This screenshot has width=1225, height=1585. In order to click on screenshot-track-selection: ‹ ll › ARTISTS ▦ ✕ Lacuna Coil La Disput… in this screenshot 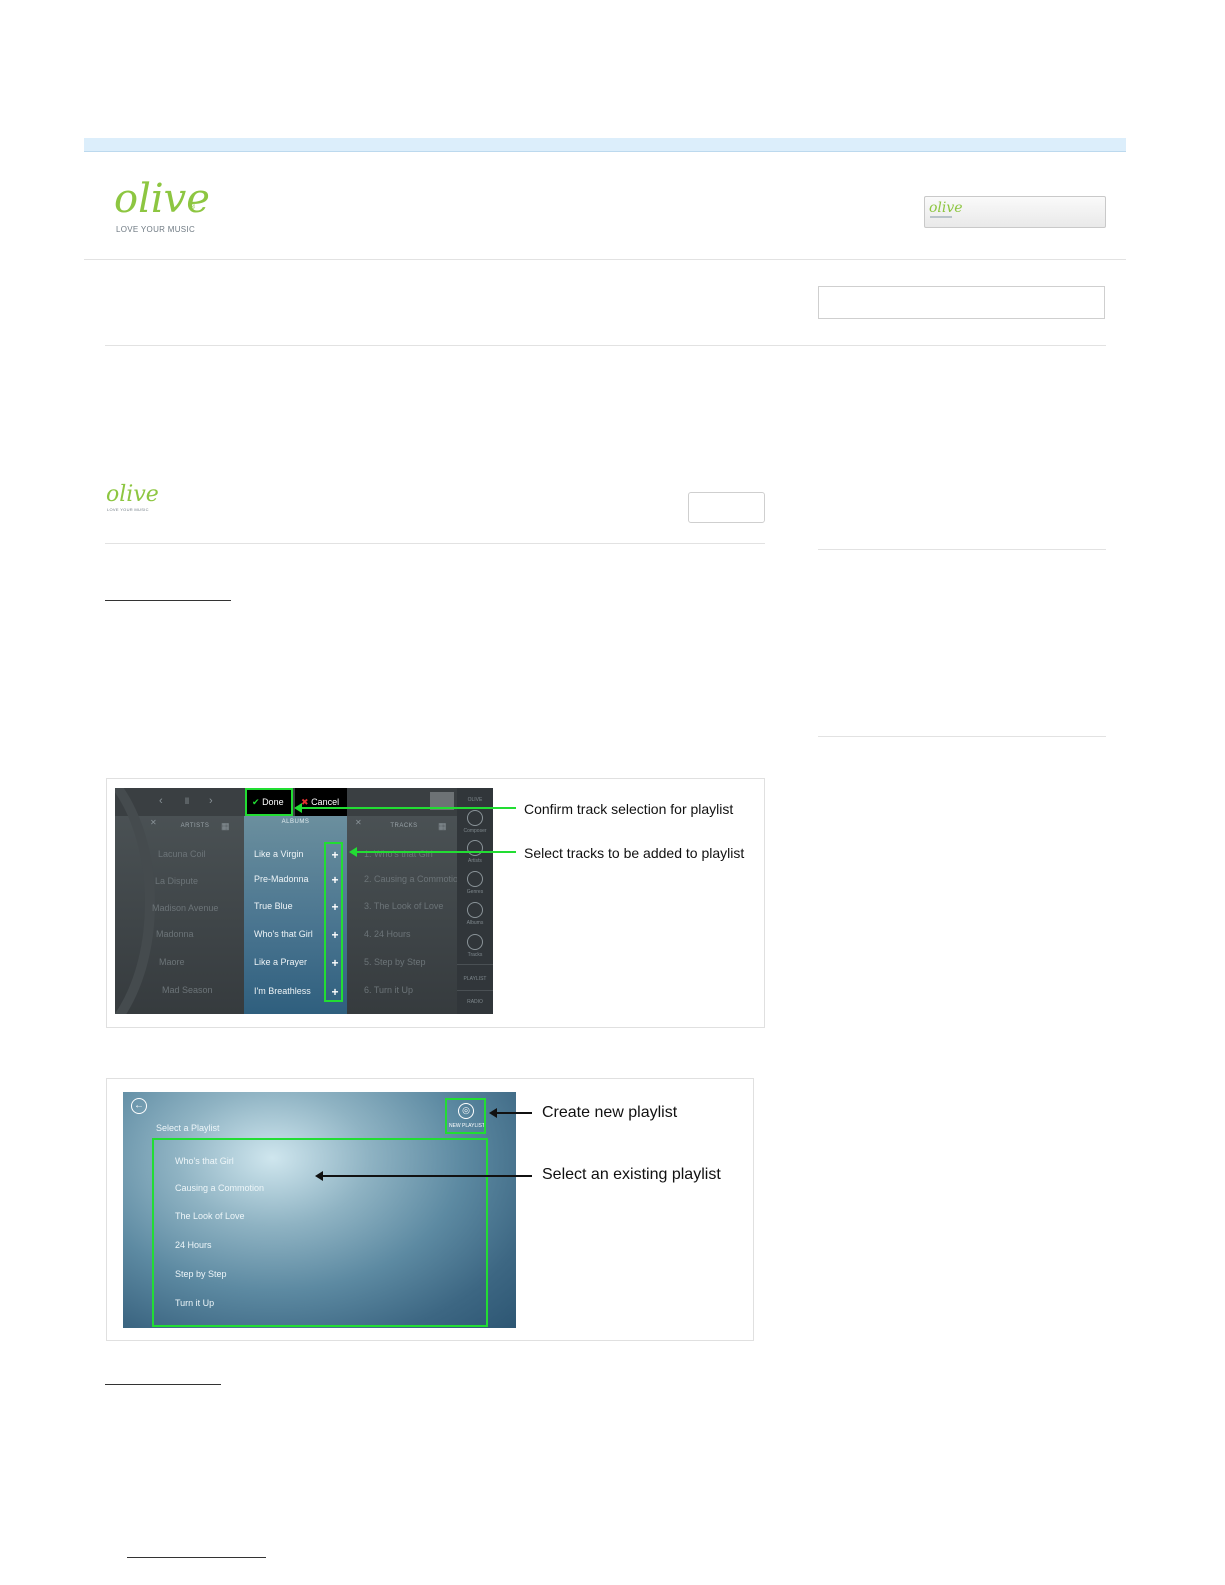, I will do `click(304, 901)`.